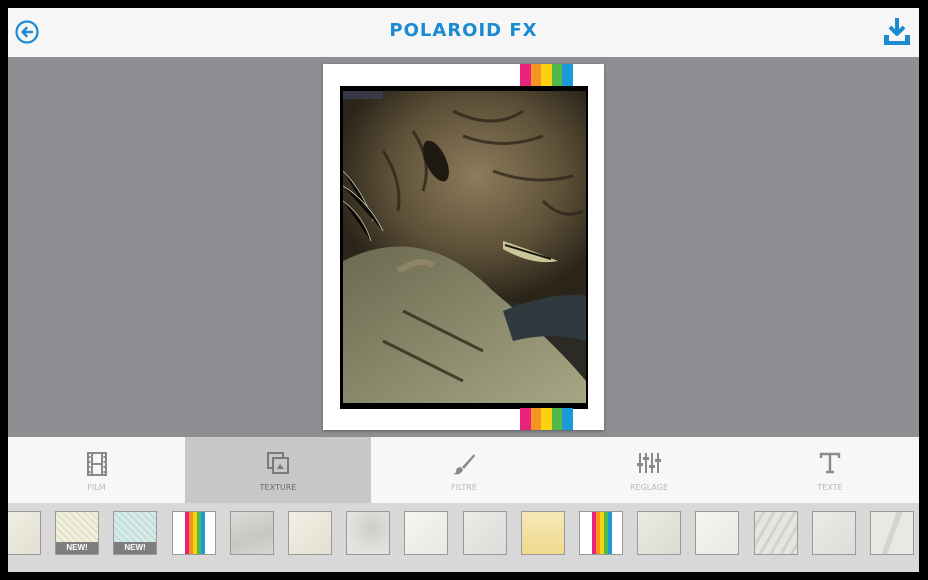  I want to click on texture-icon, so click(278, 463).